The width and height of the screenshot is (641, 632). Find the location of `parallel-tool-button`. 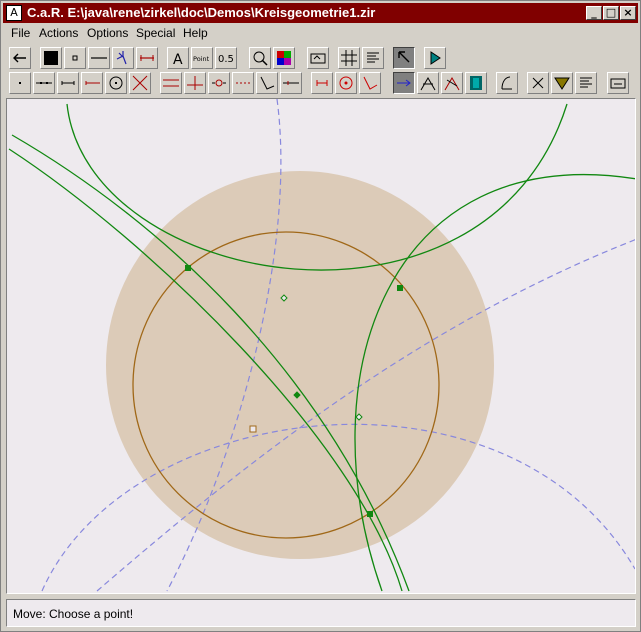

parallel-tool-button is located at coordinates (171, 83).